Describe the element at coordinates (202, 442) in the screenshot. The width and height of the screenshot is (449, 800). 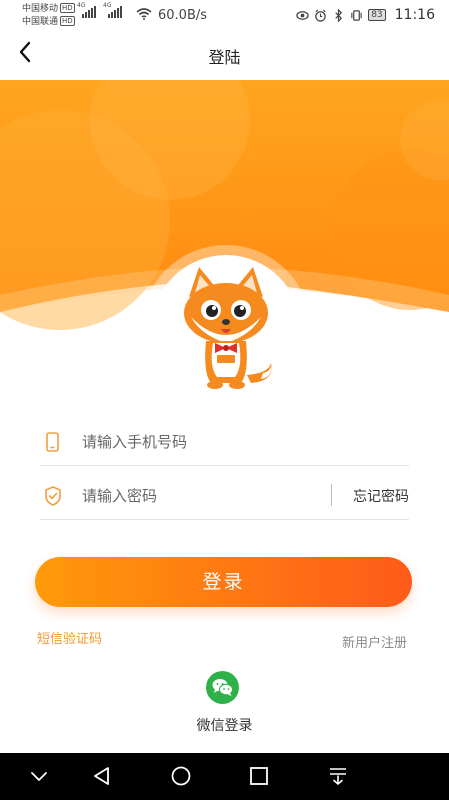
I see `phone-input` at that location.